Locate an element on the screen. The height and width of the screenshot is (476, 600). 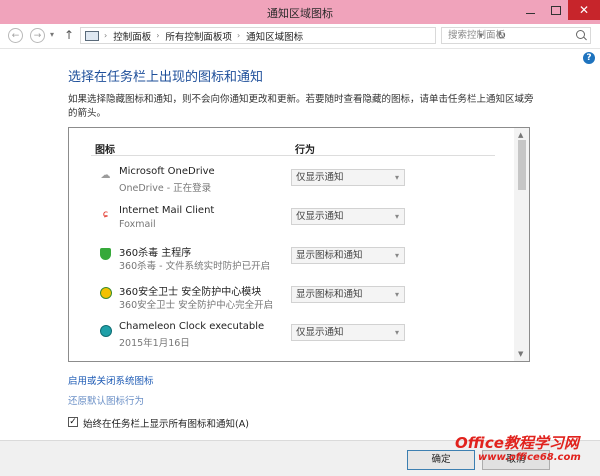
item-name: 360杀毒 主程序 is located at coordinates (155, 253).